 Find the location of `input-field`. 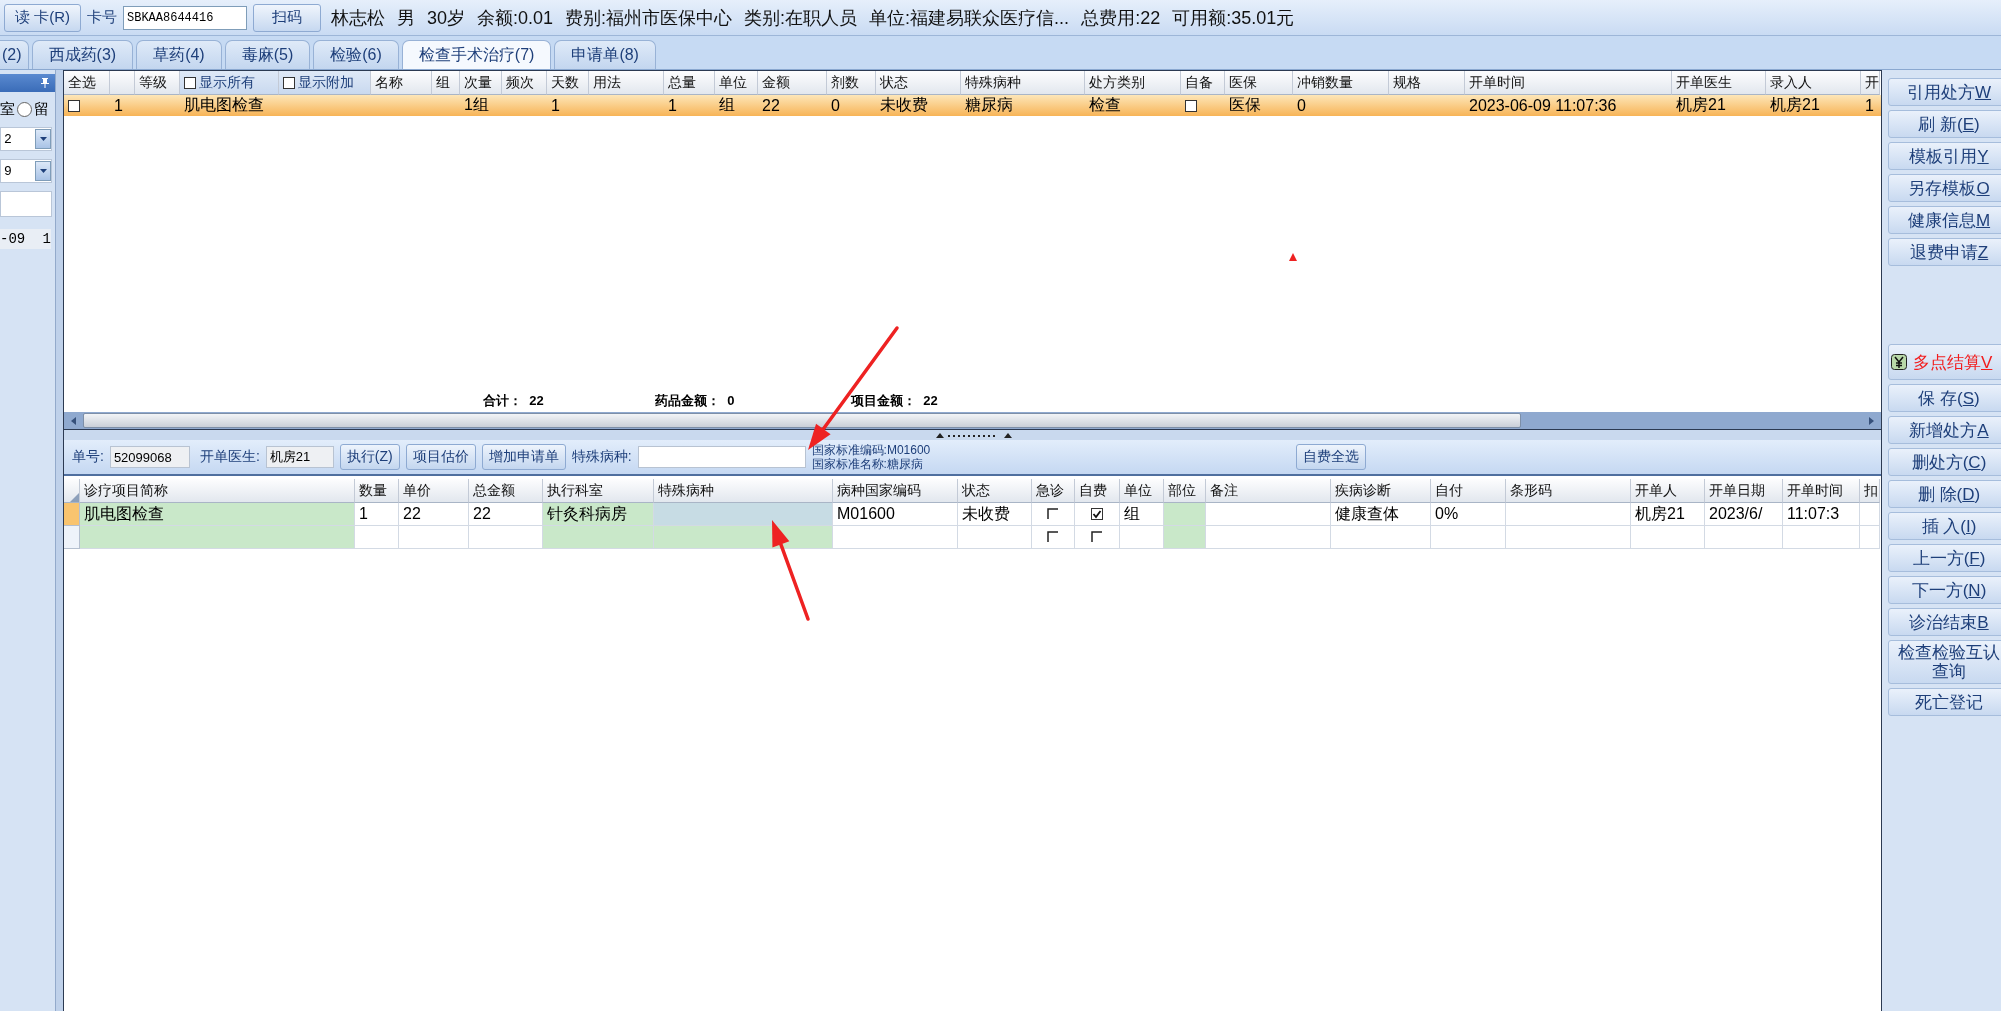

input-field is located at coordinates (26, 204).